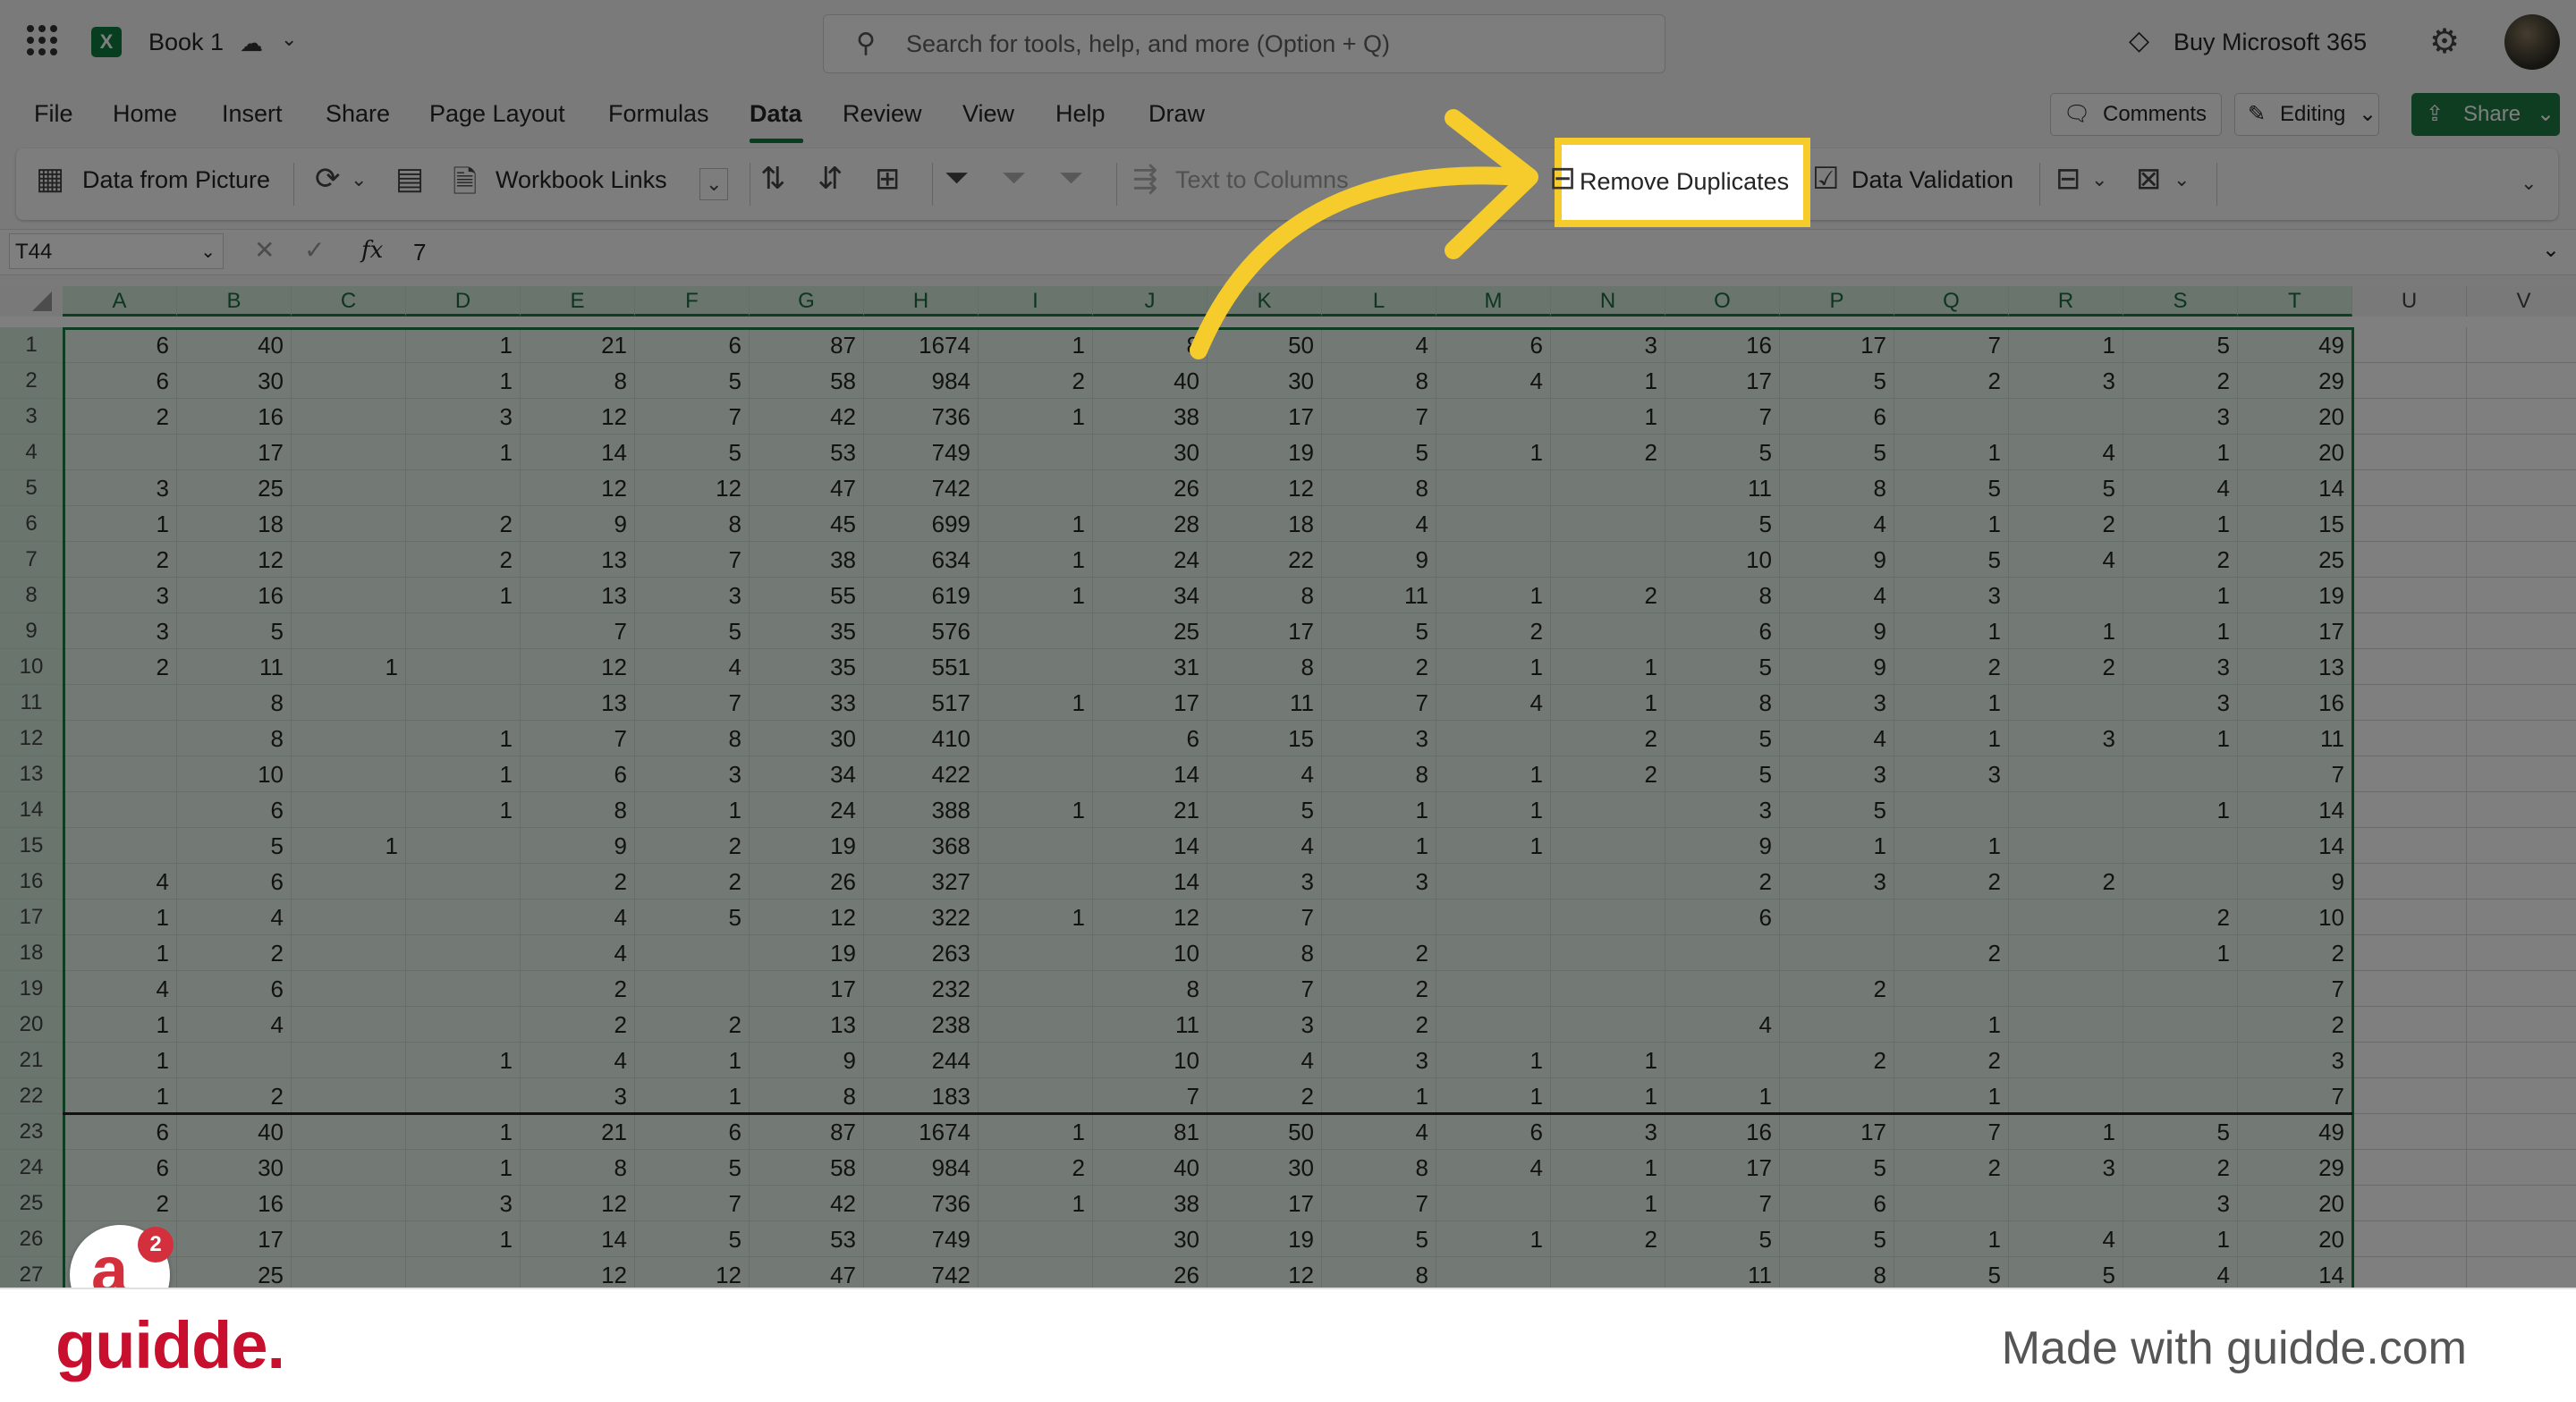 Image resolution: width=2576 pixels, height=1402 pixels. Describe the element at coordinates (1288, 1345) in the screenshot. I see `guidde-footer: guidde. Made with guidde.com` at that location.